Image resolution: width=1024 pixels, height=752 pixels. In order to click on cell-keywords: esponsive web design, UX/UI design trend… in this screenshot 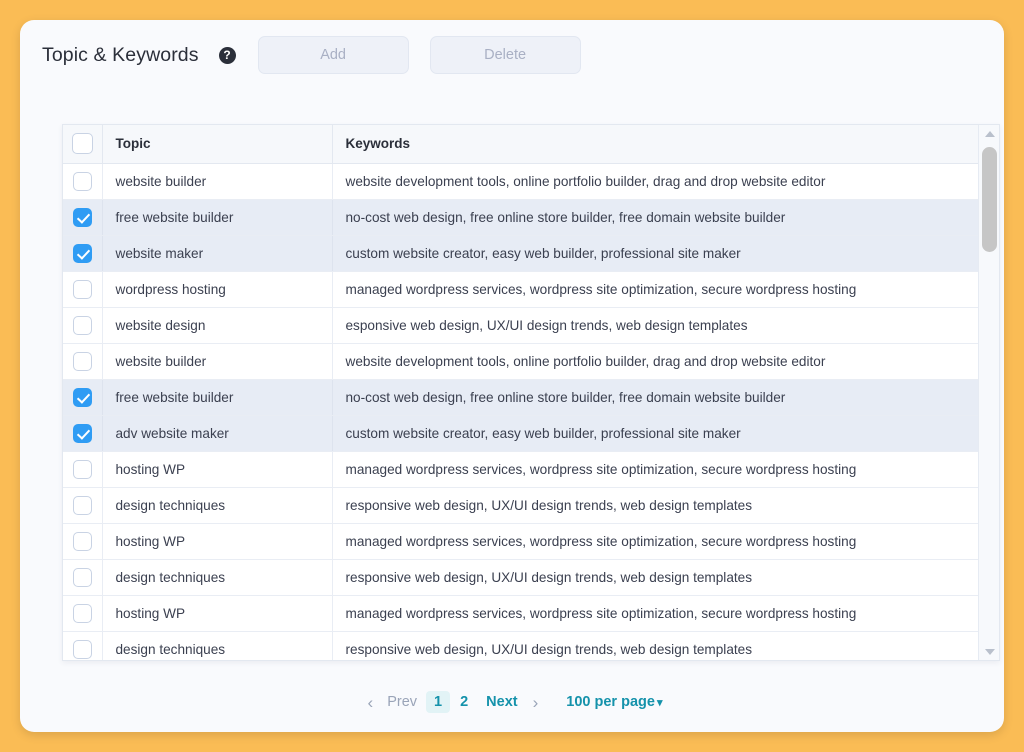, I will do `click(654, 325)`.